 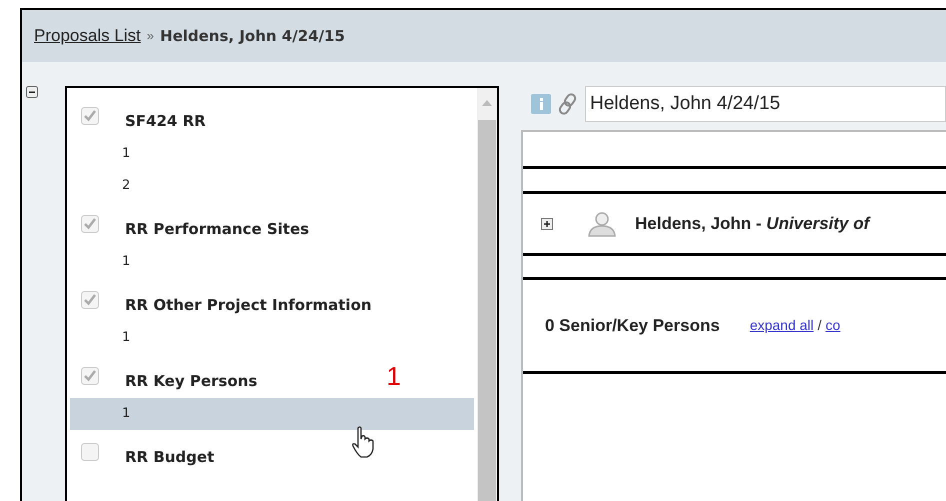 What do you see at coordinates (393, 376) in the screenshot?
I see `annotation-number: 1` at bounding box center [393, 376].